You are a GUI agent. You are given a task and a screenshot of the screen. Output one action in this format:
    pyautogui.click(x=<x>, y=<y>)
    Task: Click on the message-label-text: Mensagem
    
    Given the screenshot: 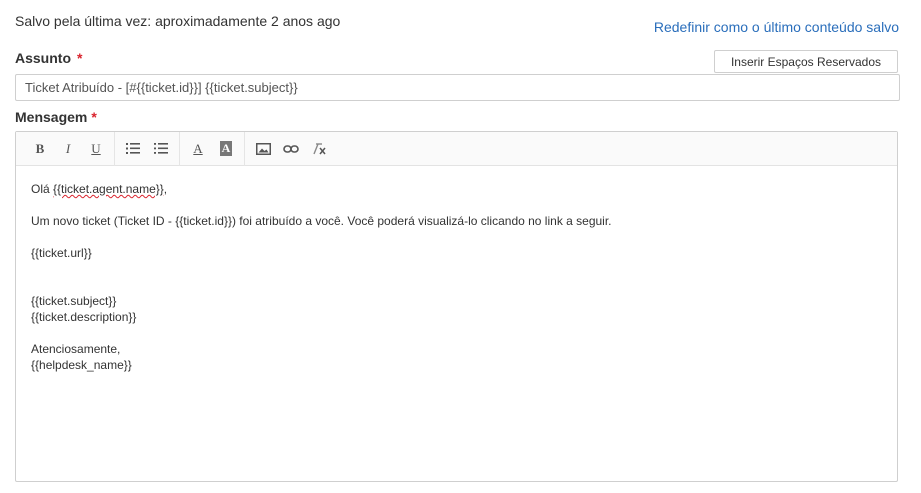 What is the action you would take?
    pyautogui.click(x=51, y=117)
    